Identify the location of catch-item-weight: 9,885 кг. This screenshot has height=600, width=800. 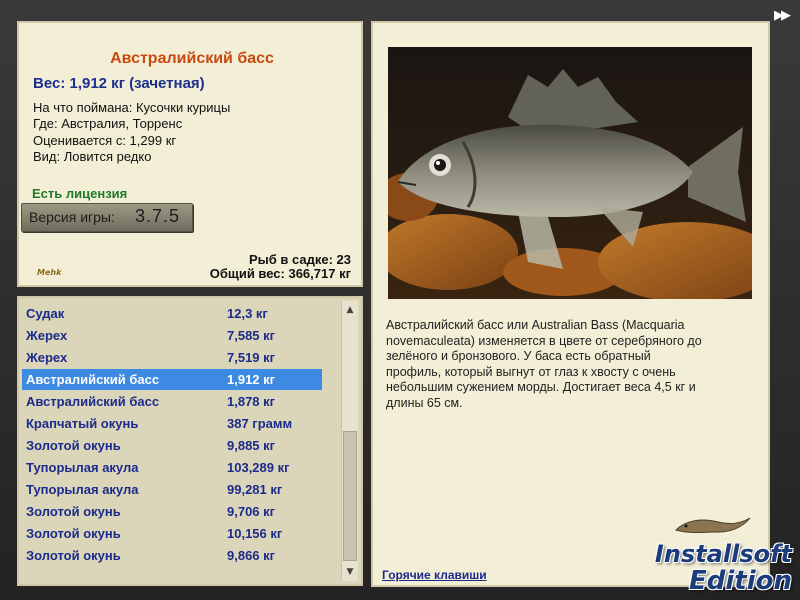
(251, 445).